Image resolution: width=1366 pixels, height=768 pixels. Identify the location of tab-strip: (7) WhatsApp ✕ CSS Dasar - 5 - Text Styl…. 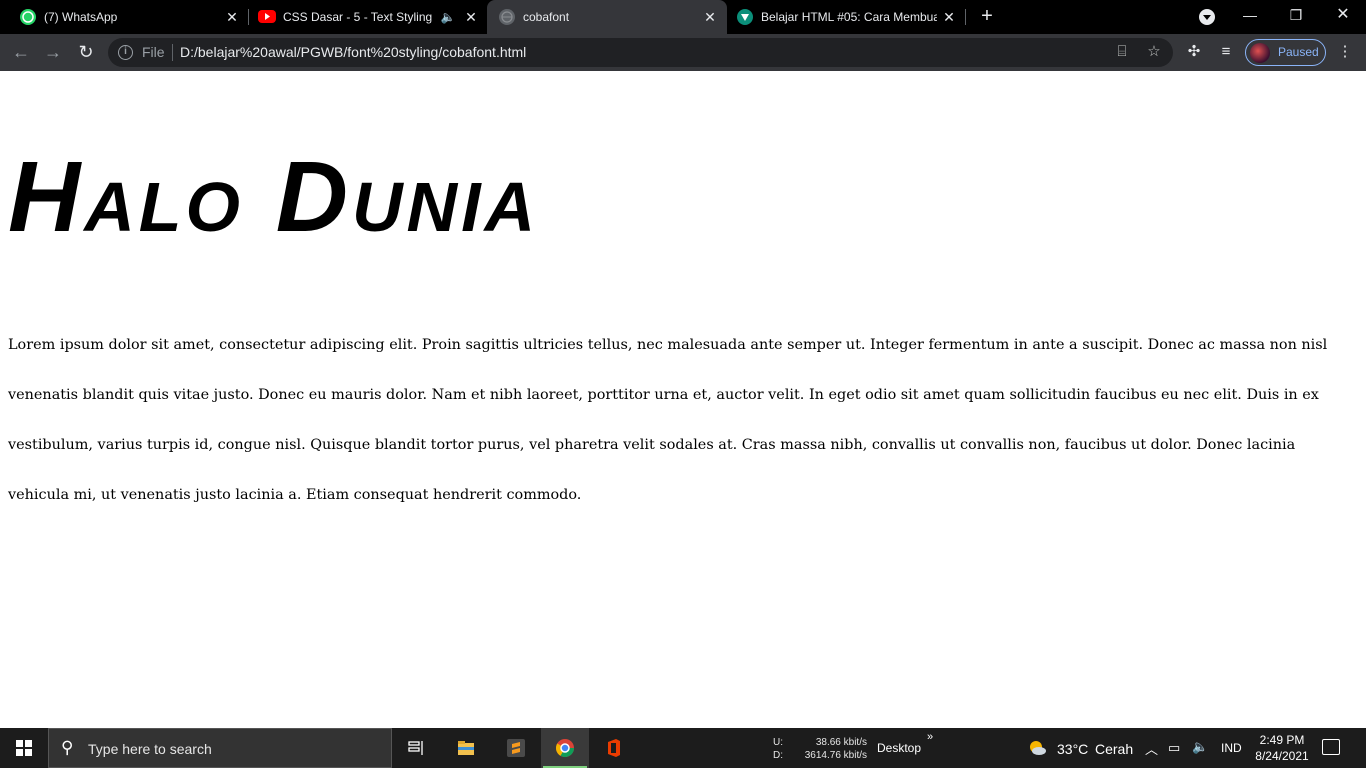
(683, 17).